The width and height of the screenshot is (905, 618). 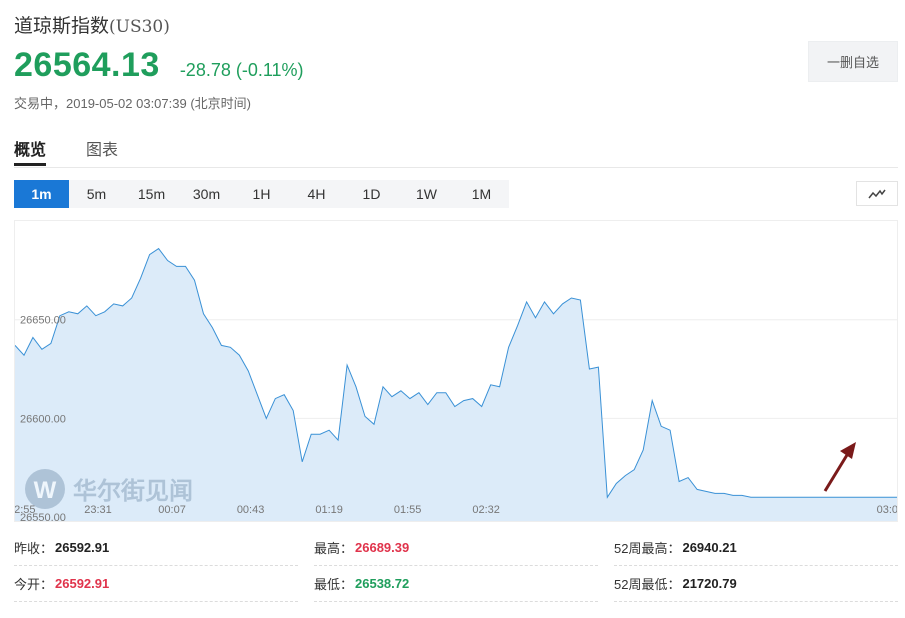 What do you see at coordinates (34, 584) in the screenshot?
I see `stat-label: 今开：` at bounding box center [34, 584].